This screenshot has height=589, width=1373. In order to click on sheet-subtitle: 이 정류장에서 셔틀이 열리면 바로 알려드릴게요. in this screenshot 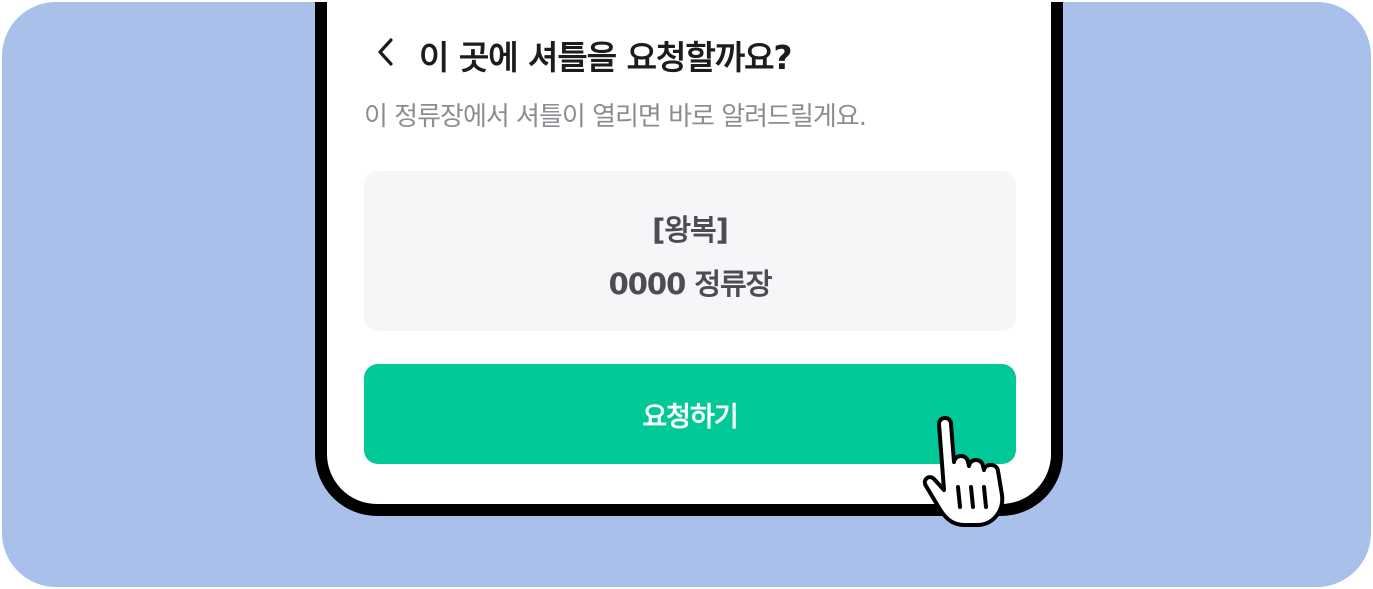, I will do `click(615, 117)`.